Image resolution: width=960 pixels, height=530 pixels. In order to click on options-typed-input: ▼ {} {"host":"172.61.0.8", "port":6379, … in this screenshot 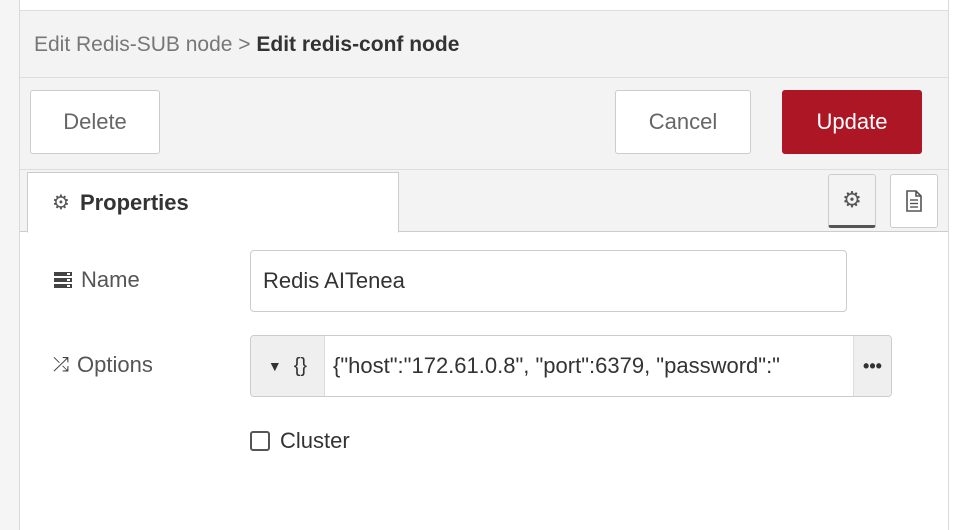, I will do `click(571, 366)`.